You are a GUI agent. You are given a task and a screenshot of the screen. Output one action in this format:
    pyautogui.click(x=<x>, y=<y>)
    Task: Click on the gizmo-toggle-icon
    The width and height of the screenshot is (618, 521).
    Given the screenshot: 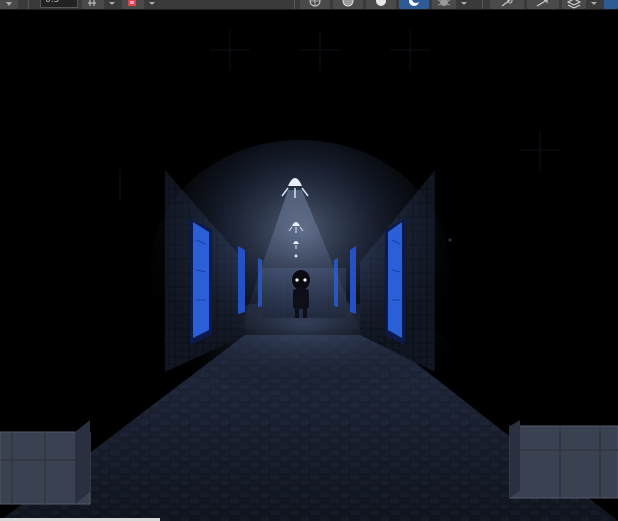 What is the action you would take?
    pyautogui.click(x=133, y=4)
    